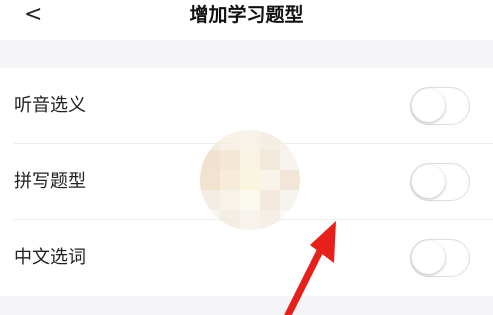  Describe the element at coordinates (50, 105) in the screenshot. I see `setting-label: 听音选义` at that location.